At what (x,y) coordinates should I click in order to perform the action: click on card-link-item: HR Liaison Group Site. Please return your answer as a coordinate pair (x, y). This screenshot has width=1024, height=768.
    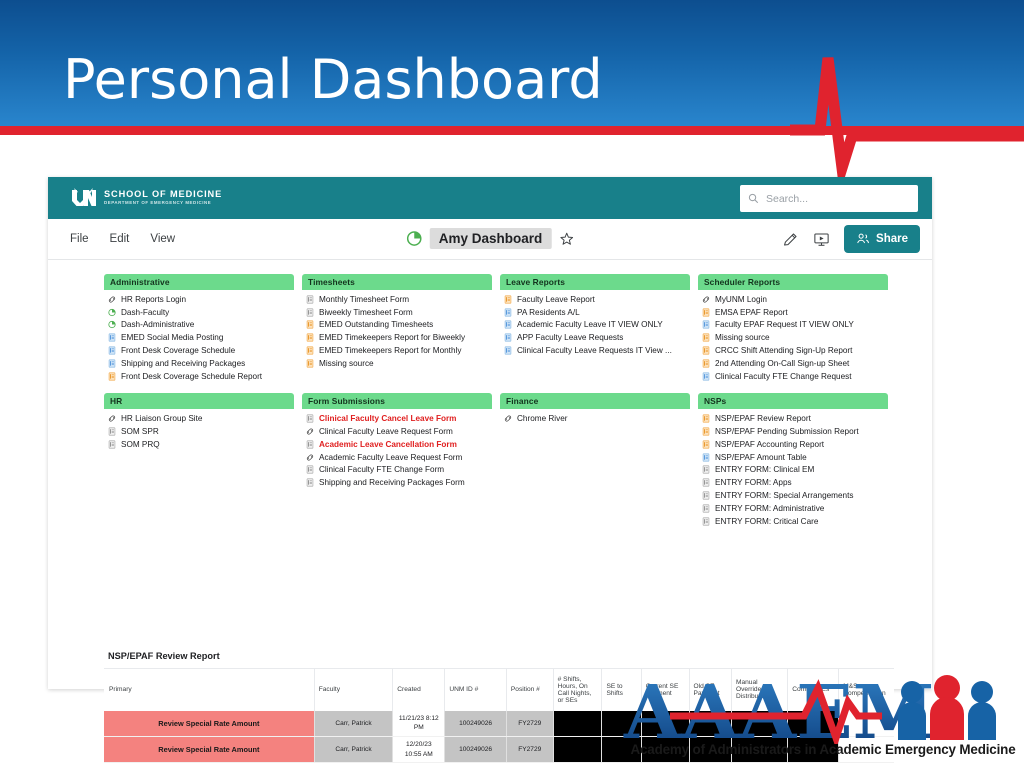
    Looking at the image, I should click on (201, 418).